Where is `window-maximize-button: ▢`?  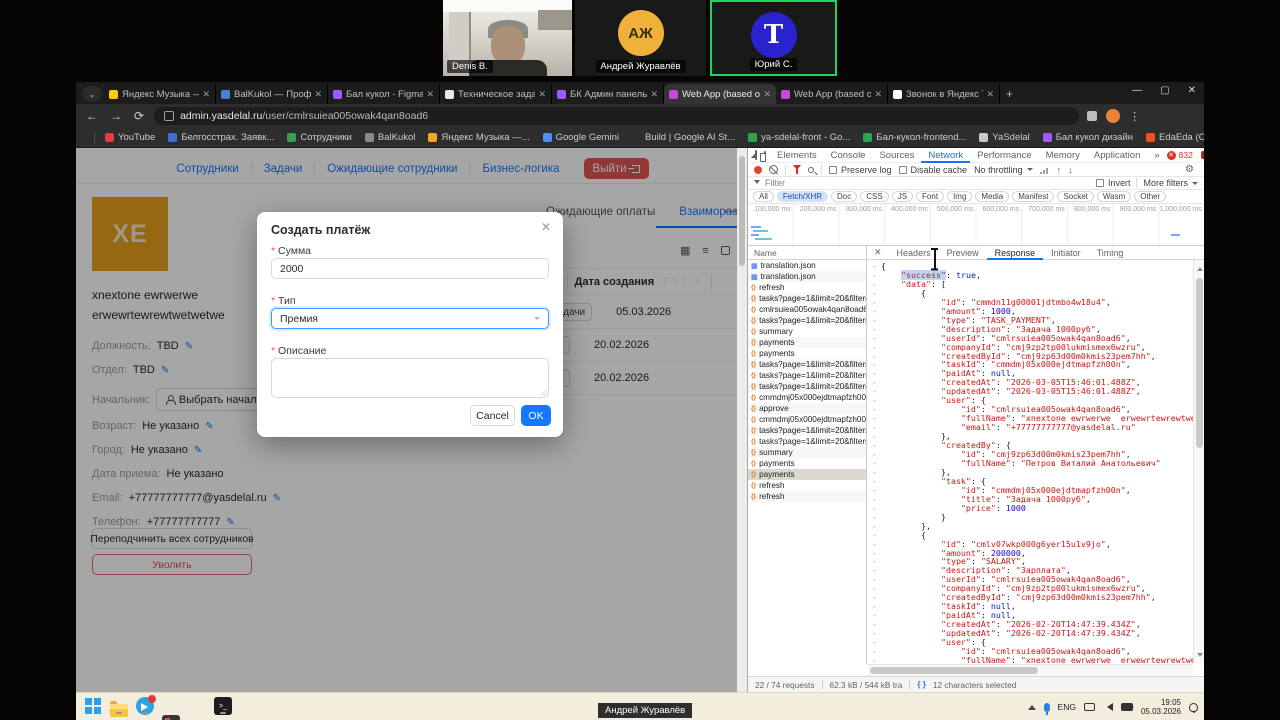 window-maximize-button: ▢ is located at coordinates (1164, 90).